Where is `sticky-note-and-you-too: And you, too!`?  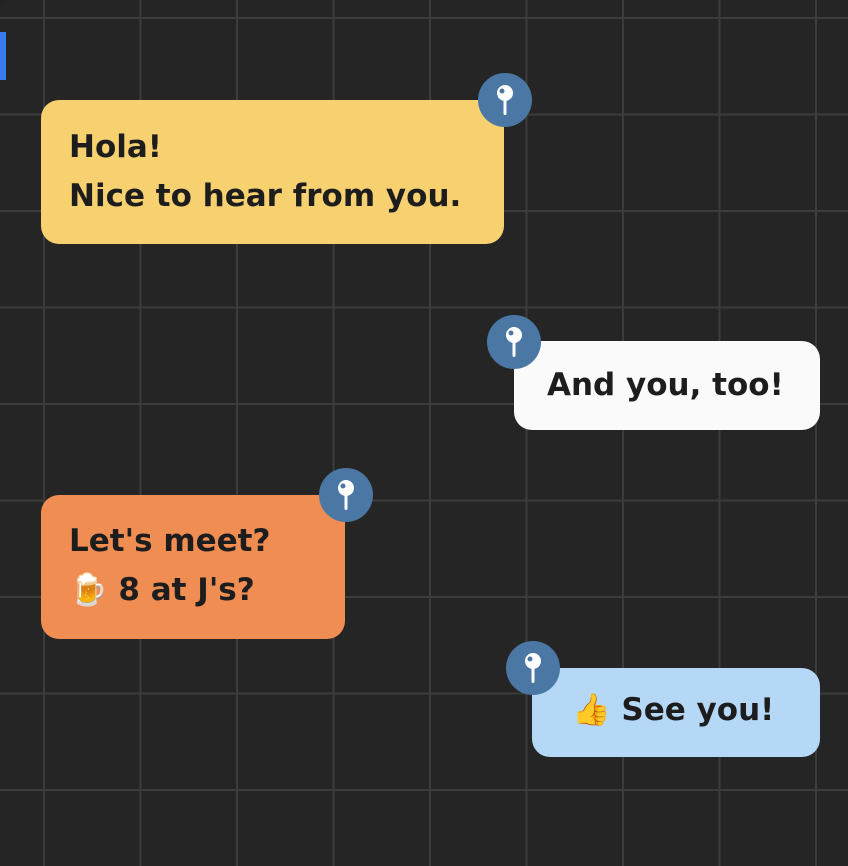 sticky-note-and-you-too: And you, too! is located at coordinates (667, 385).